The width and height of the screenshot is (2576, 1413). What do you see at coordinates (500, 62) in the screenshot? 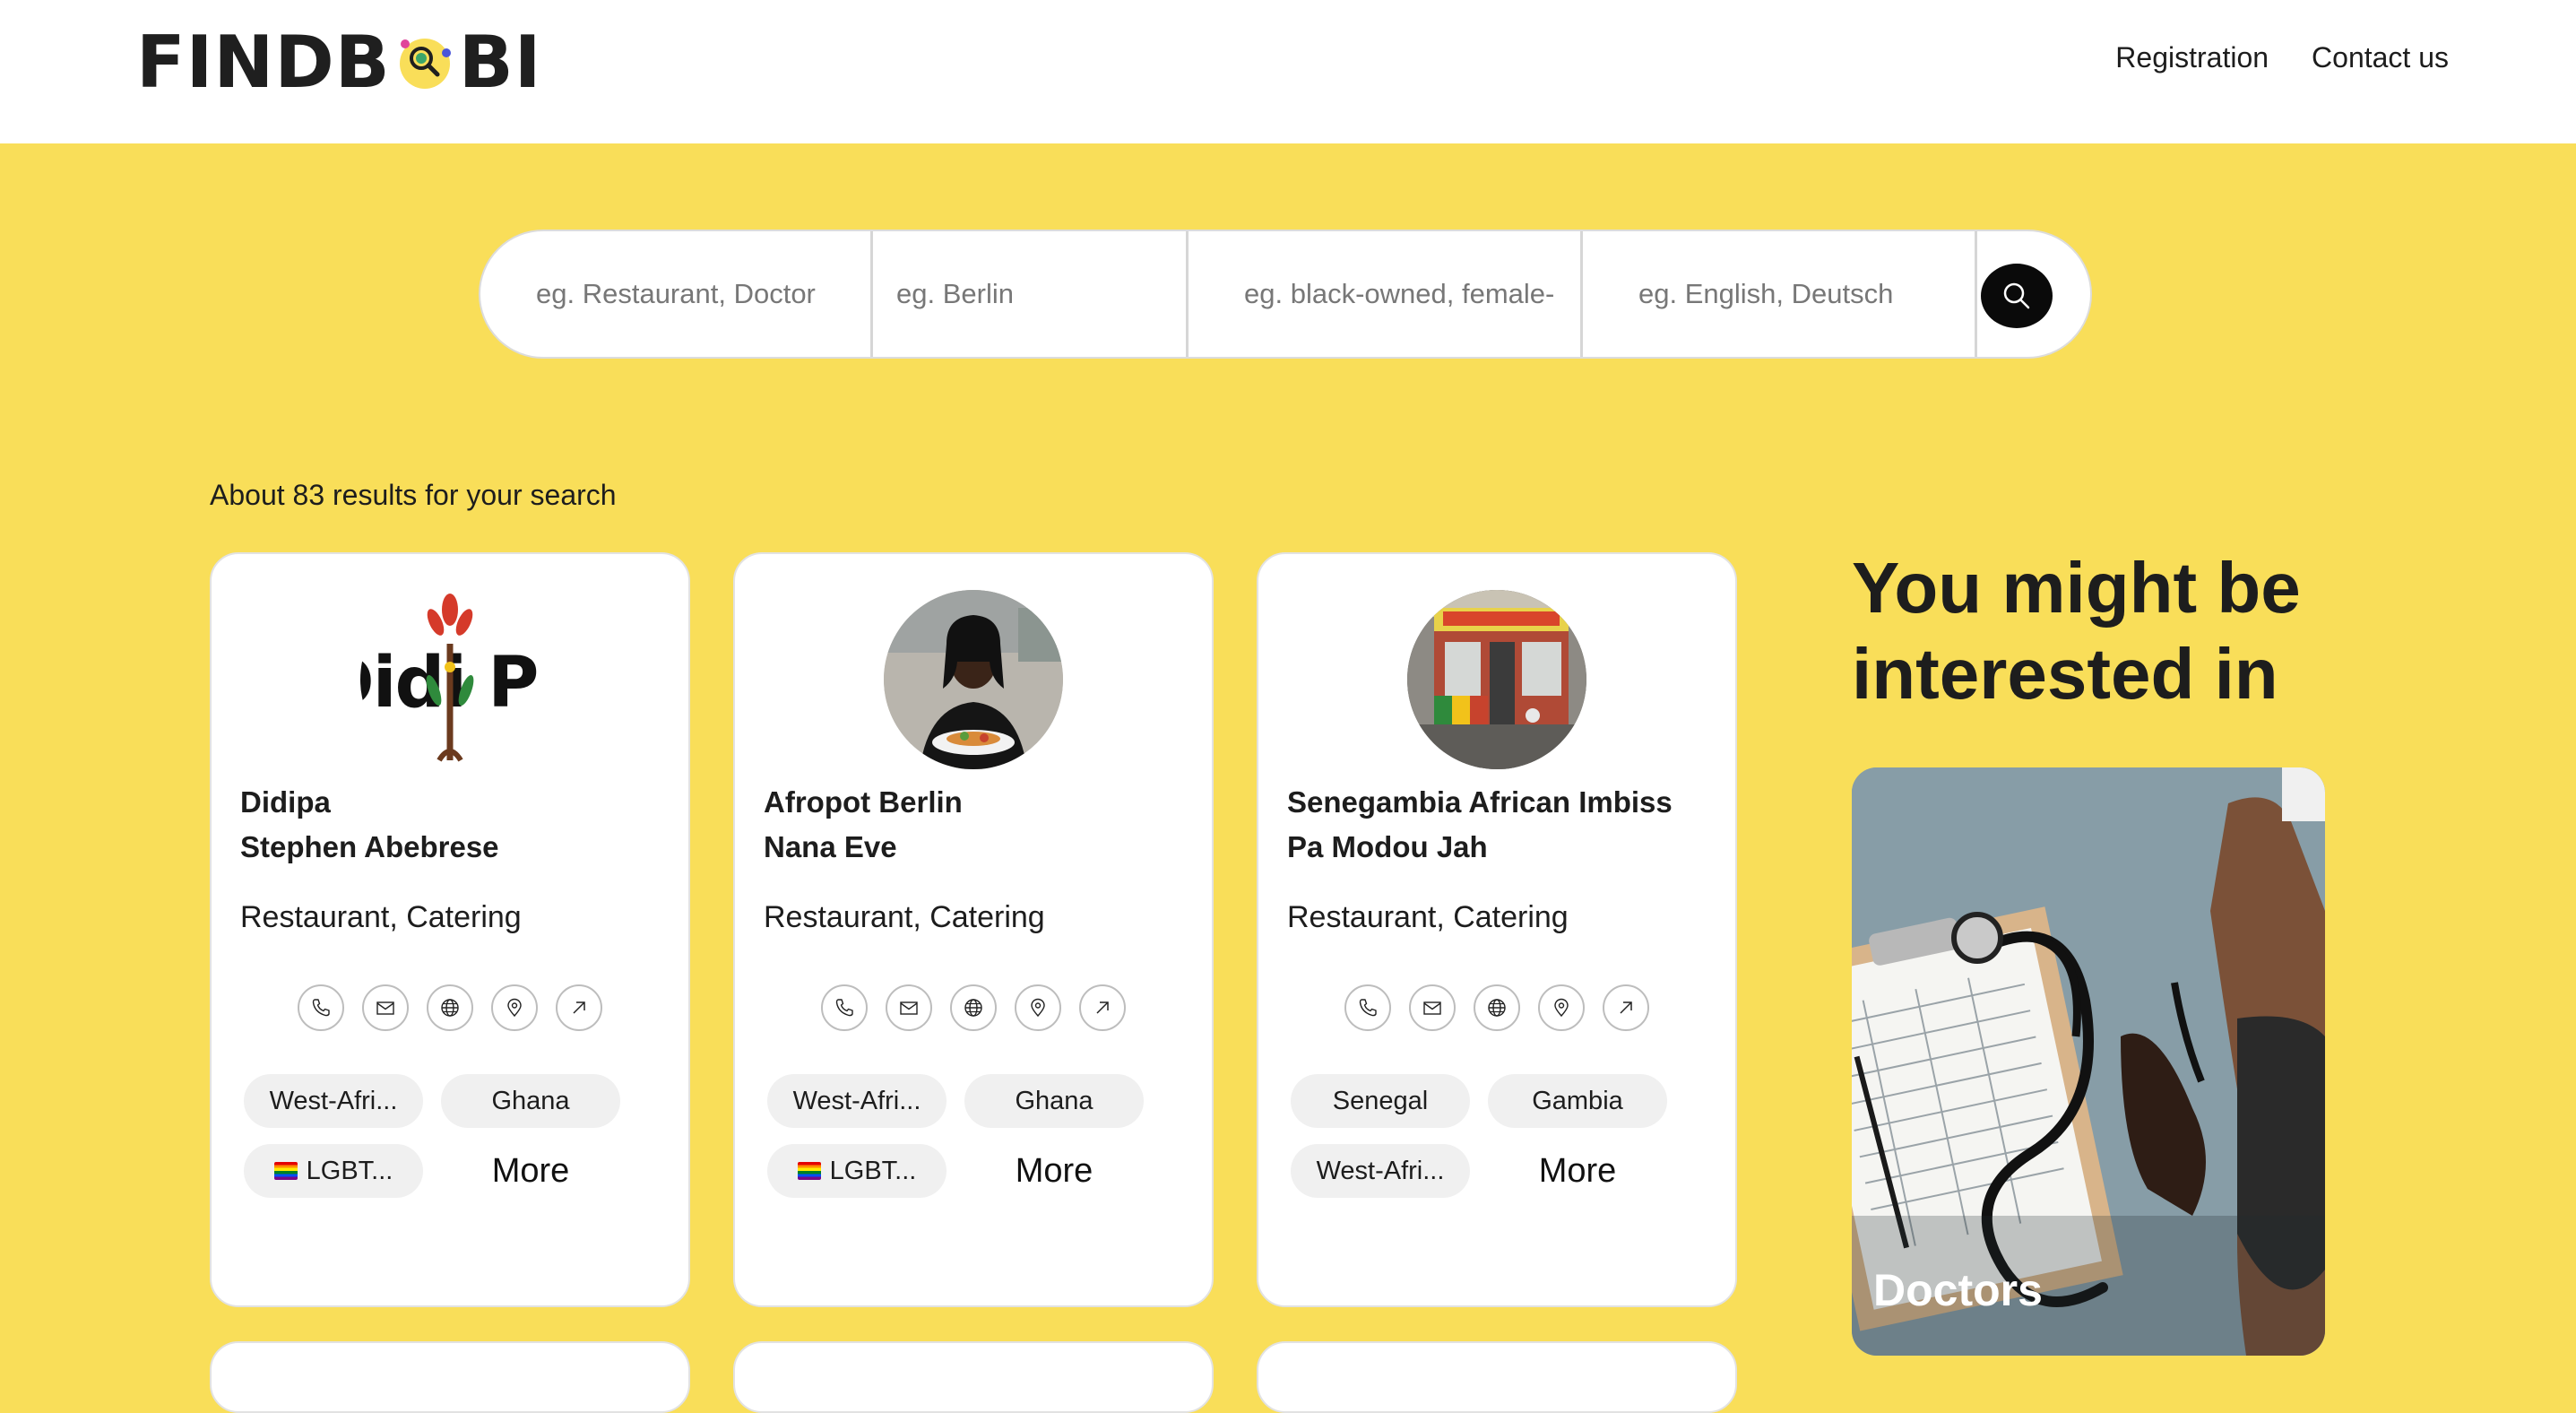
I see `logo-text-right: BI` at bounding box center [500, 62].